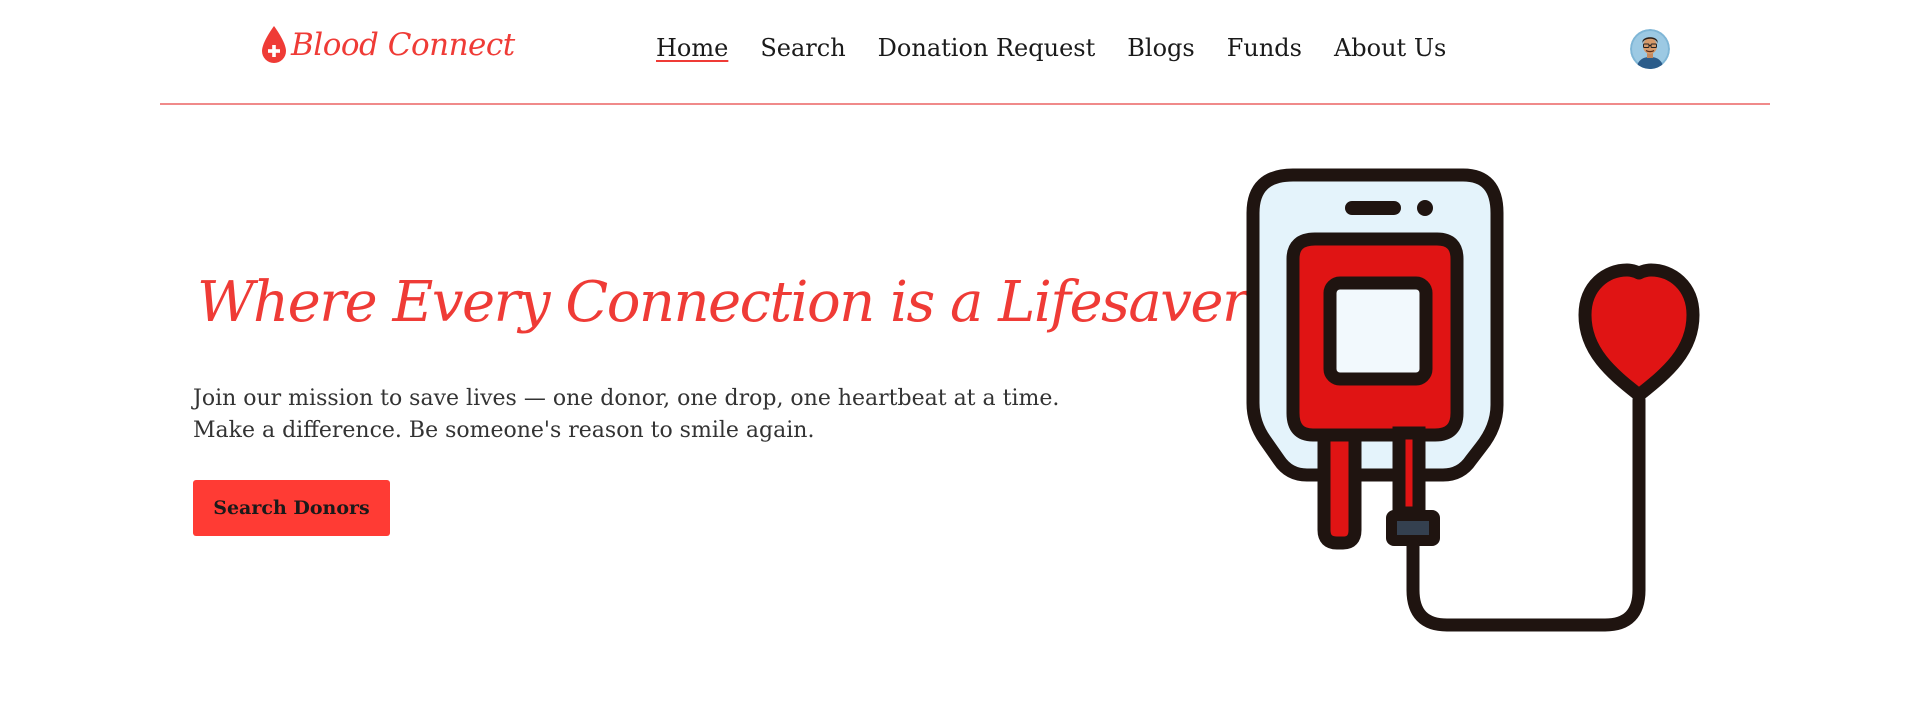 The width and height of the screenshot is (1905, 716). What do you see at coordinates (1390, 48) in the screenshot?
I see `nav-about-us: About Us` at bounding box center [1390, 48].